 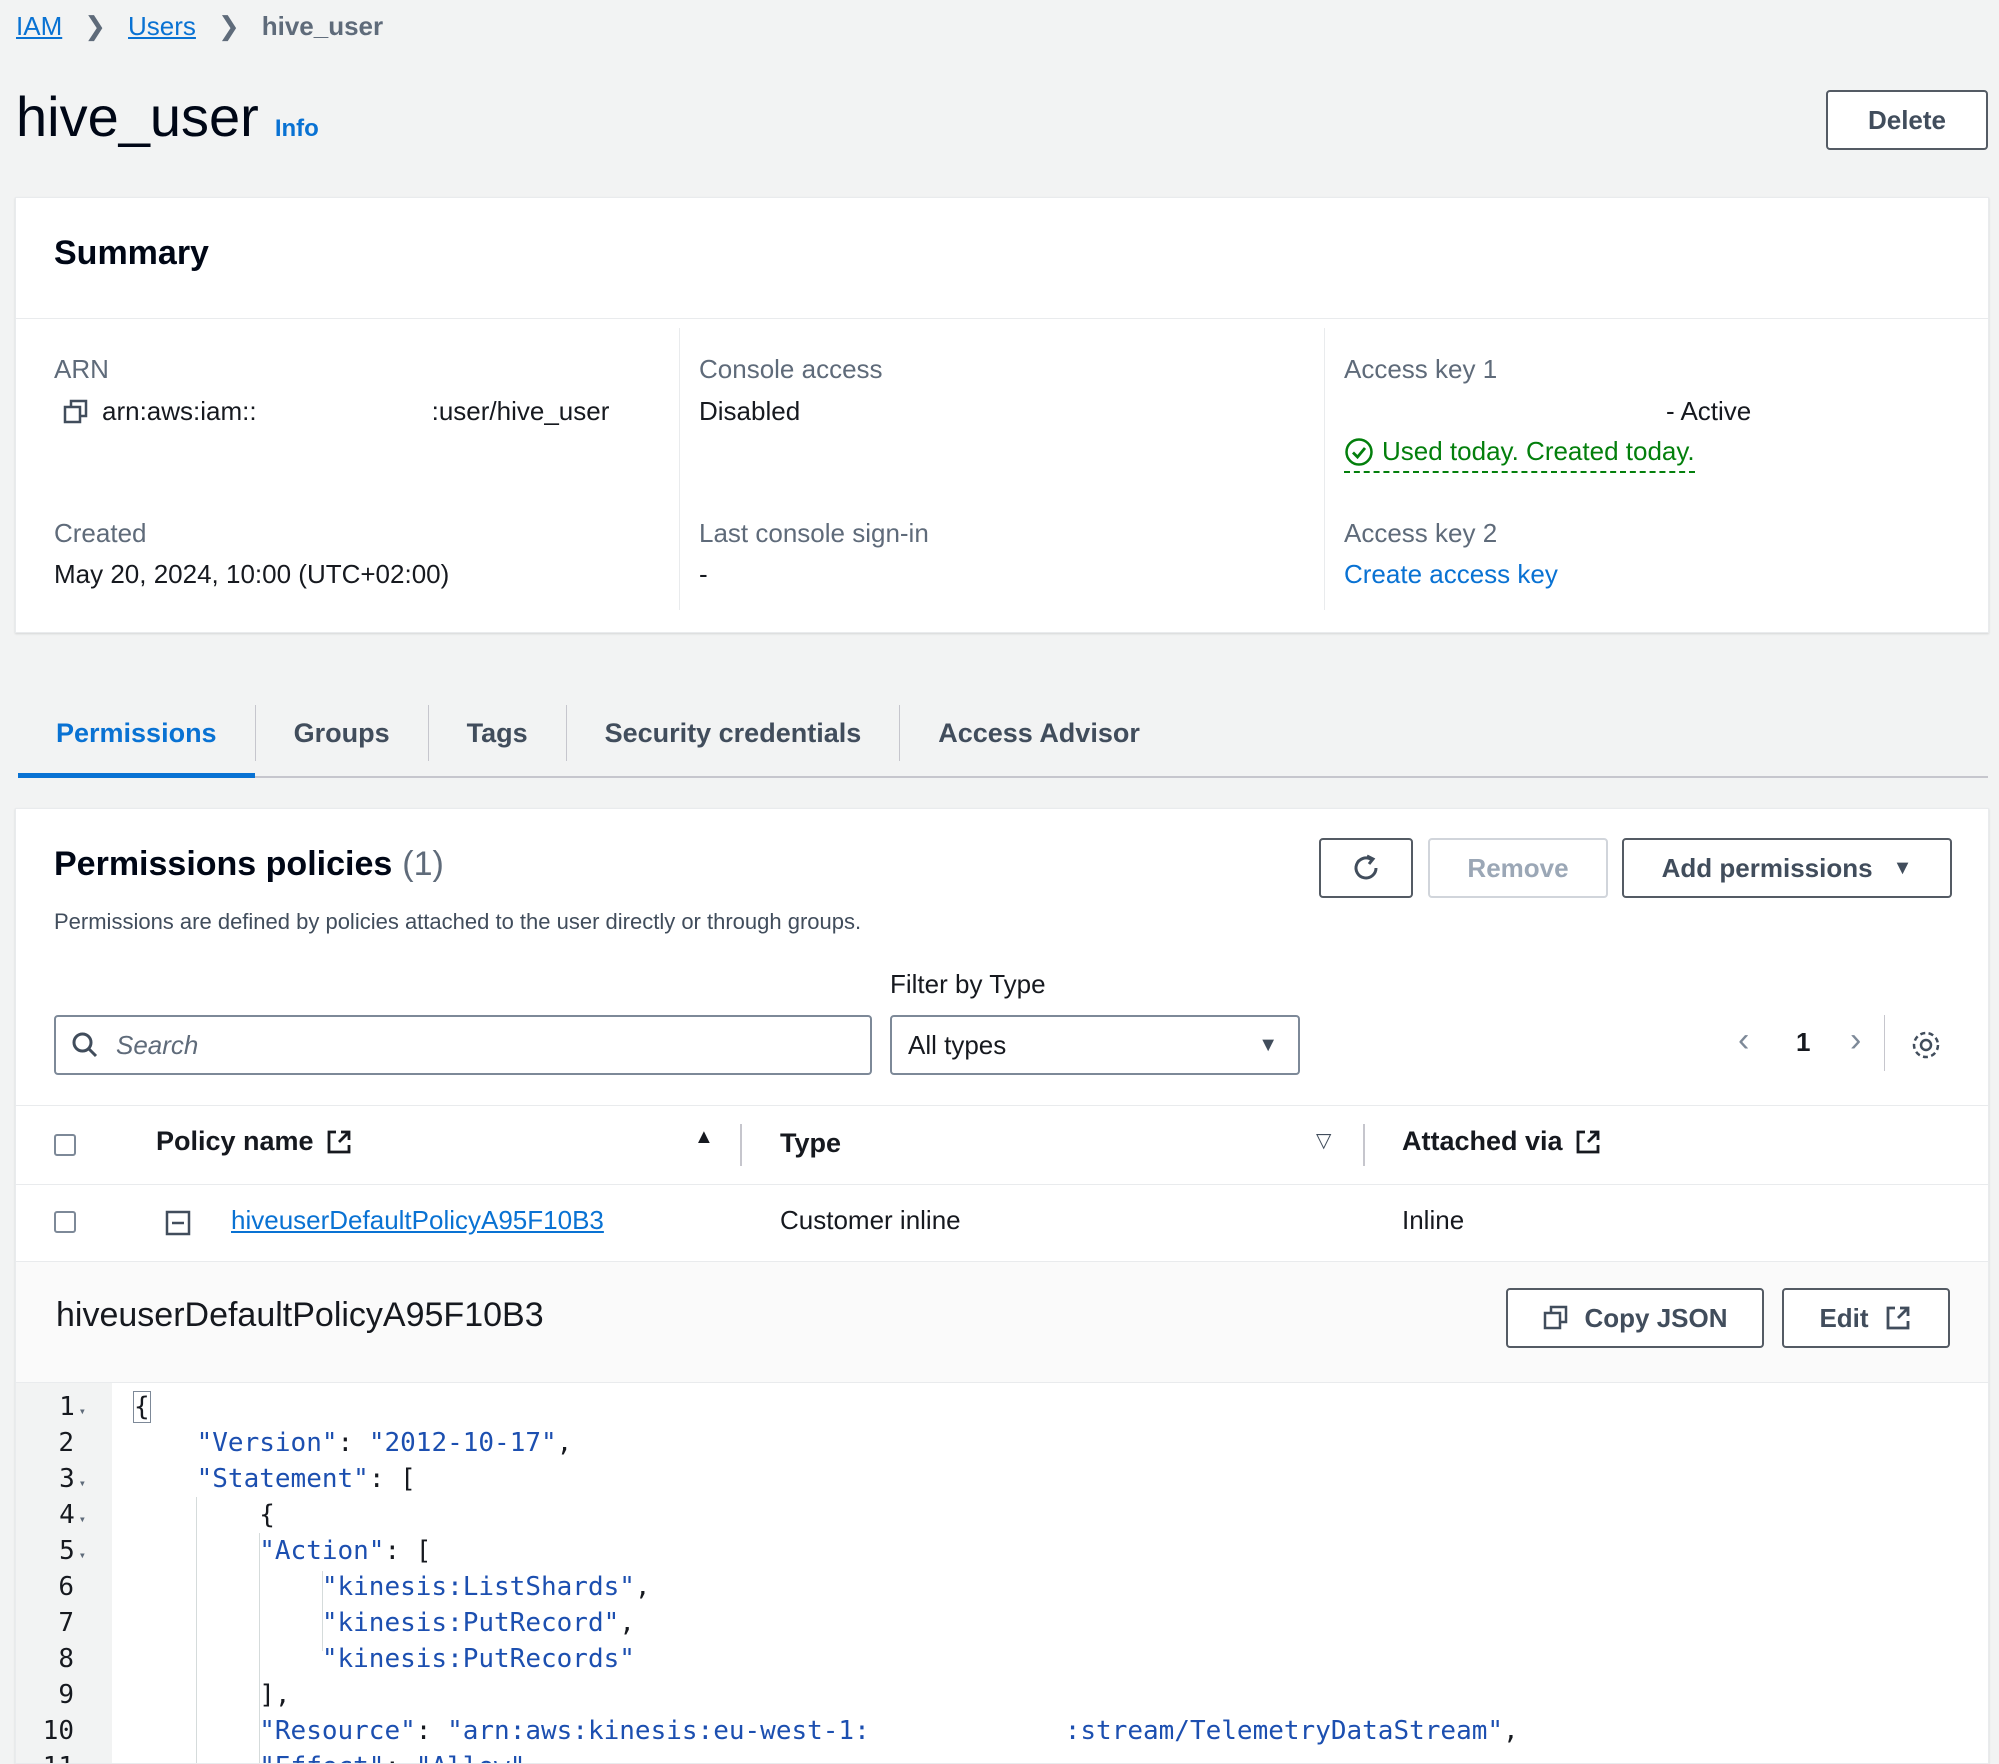 I want to click on policy-type: Customer inline, so click(x=870, y=1220).